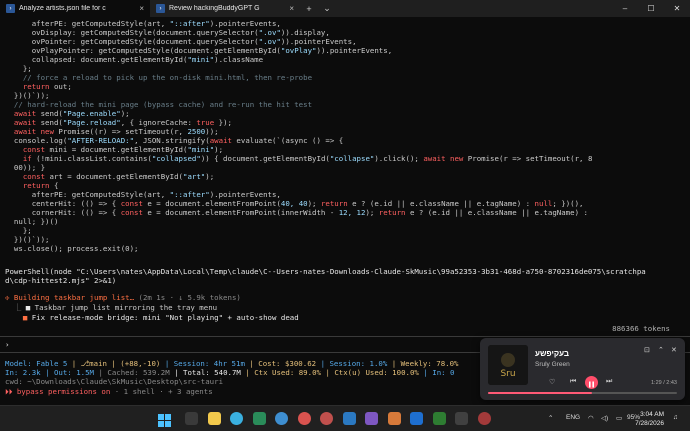  I want to click on tab-dropdown-button: ⌄, so click(327, 8).